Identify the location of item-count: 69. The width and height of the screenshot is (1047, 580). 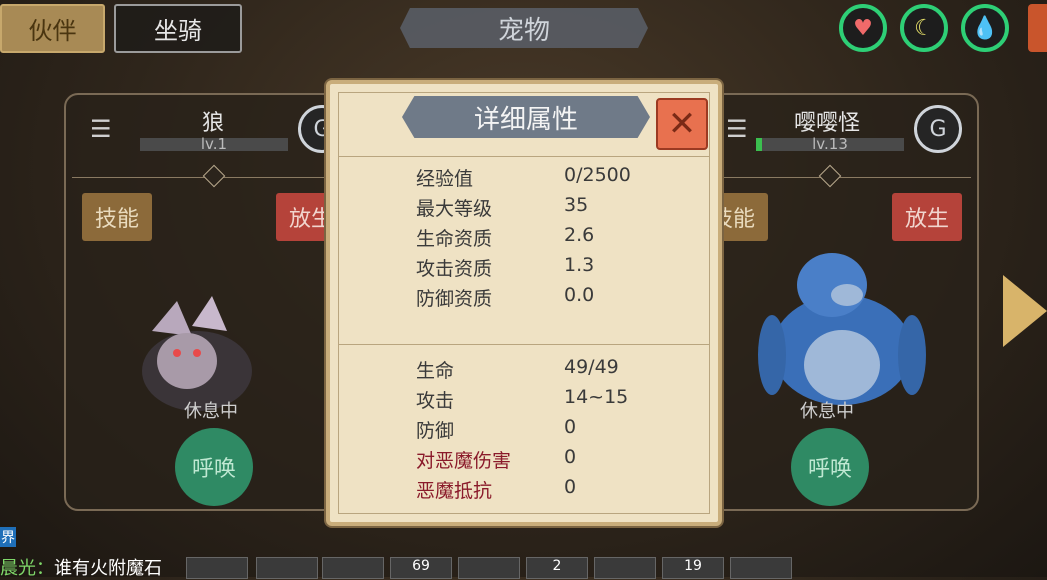
(421, 566).